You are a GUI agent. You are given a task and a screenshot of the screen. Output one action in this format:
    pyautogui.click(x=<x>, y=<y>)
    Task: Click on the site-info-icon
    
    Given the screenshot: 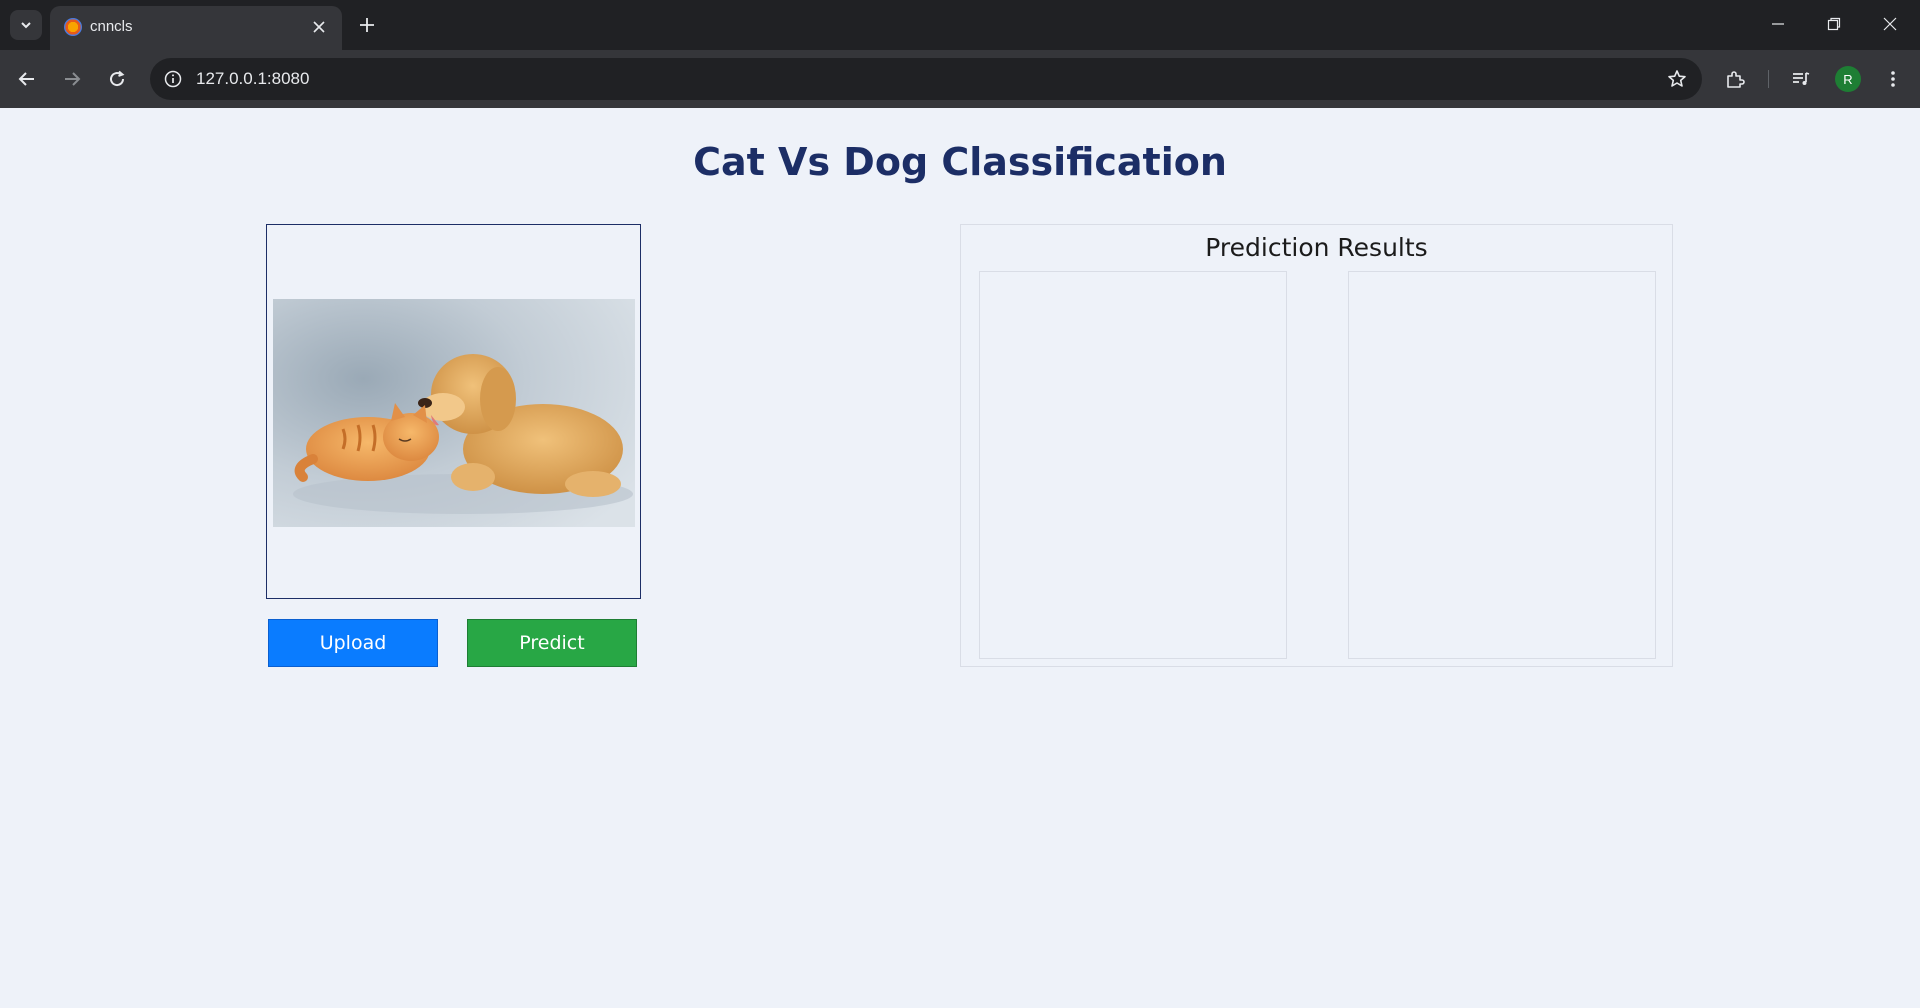 What is the action you would take?
    pyautogui.click(x=173, y=79)
    